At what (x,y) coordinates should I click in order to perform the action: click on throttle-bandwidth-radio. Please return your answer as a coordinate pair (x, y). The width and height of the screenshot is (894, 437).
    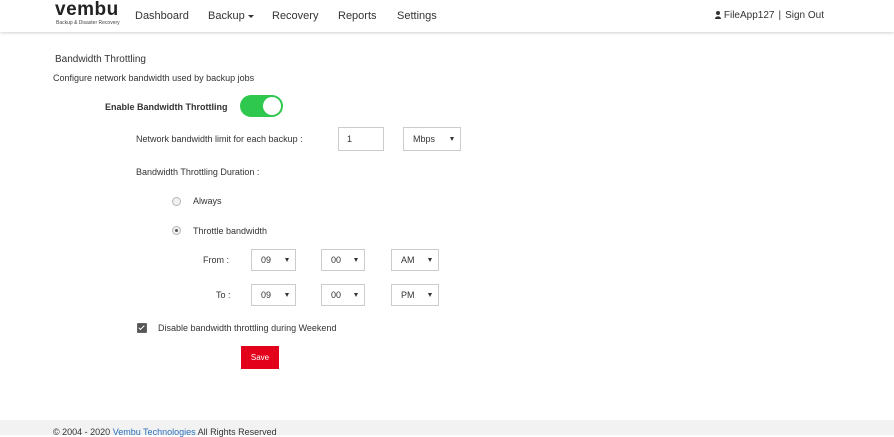
    Looking at the image, I should click on (176, 230).